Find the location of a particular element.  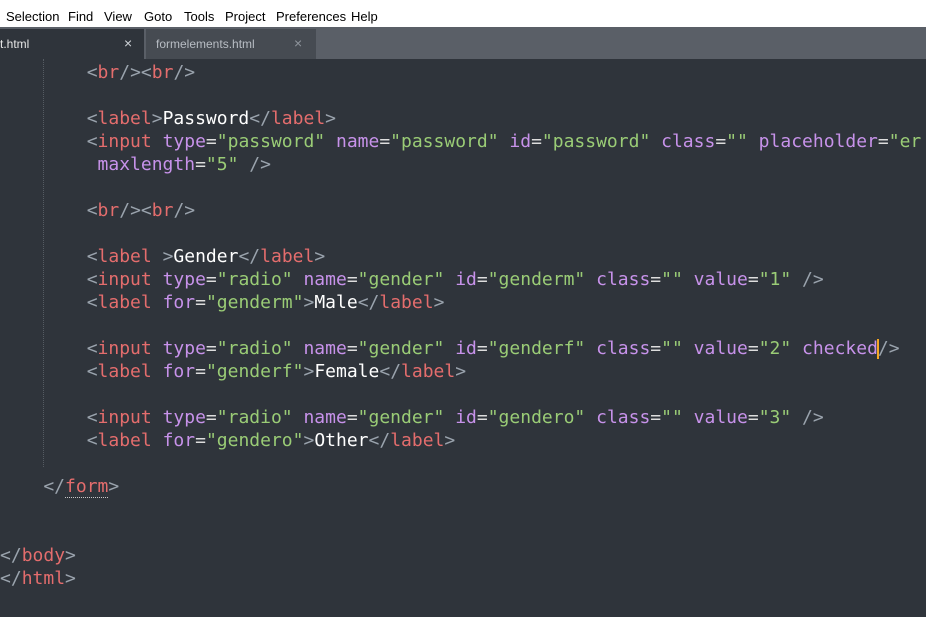

code-token: "er is located at coordinates (905, 141).